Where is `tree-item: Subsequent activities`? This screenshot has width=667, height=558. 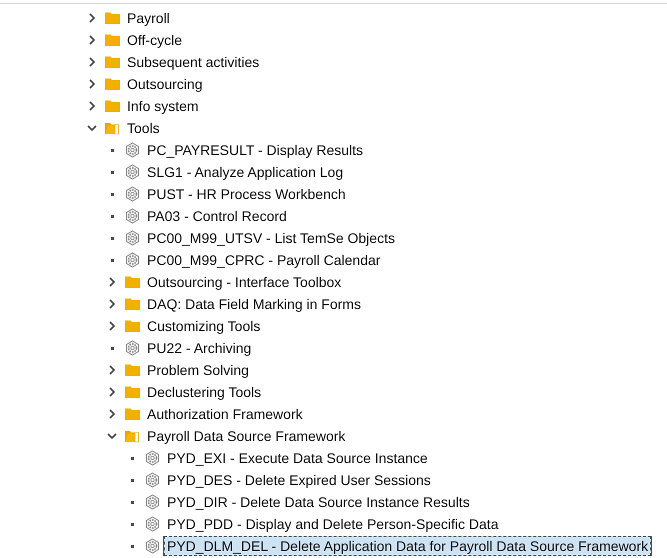 tree-item: Subsequent activities is located at coordinates (193, 62).